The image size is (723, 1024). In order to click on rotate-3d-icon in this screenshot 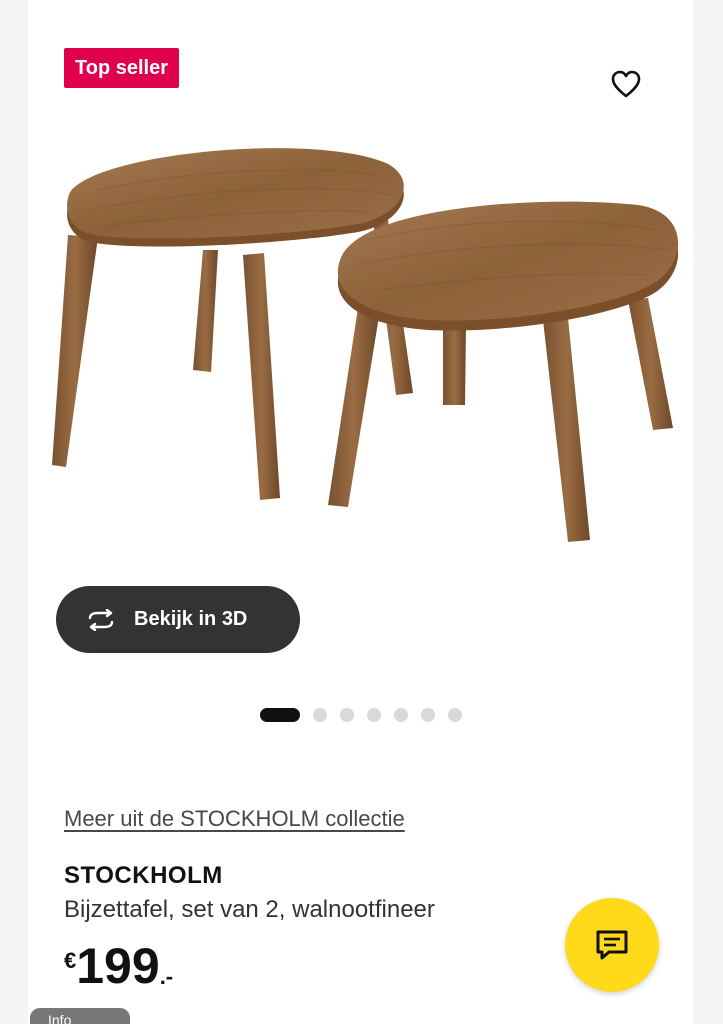, I will do `click(101, 619)`.